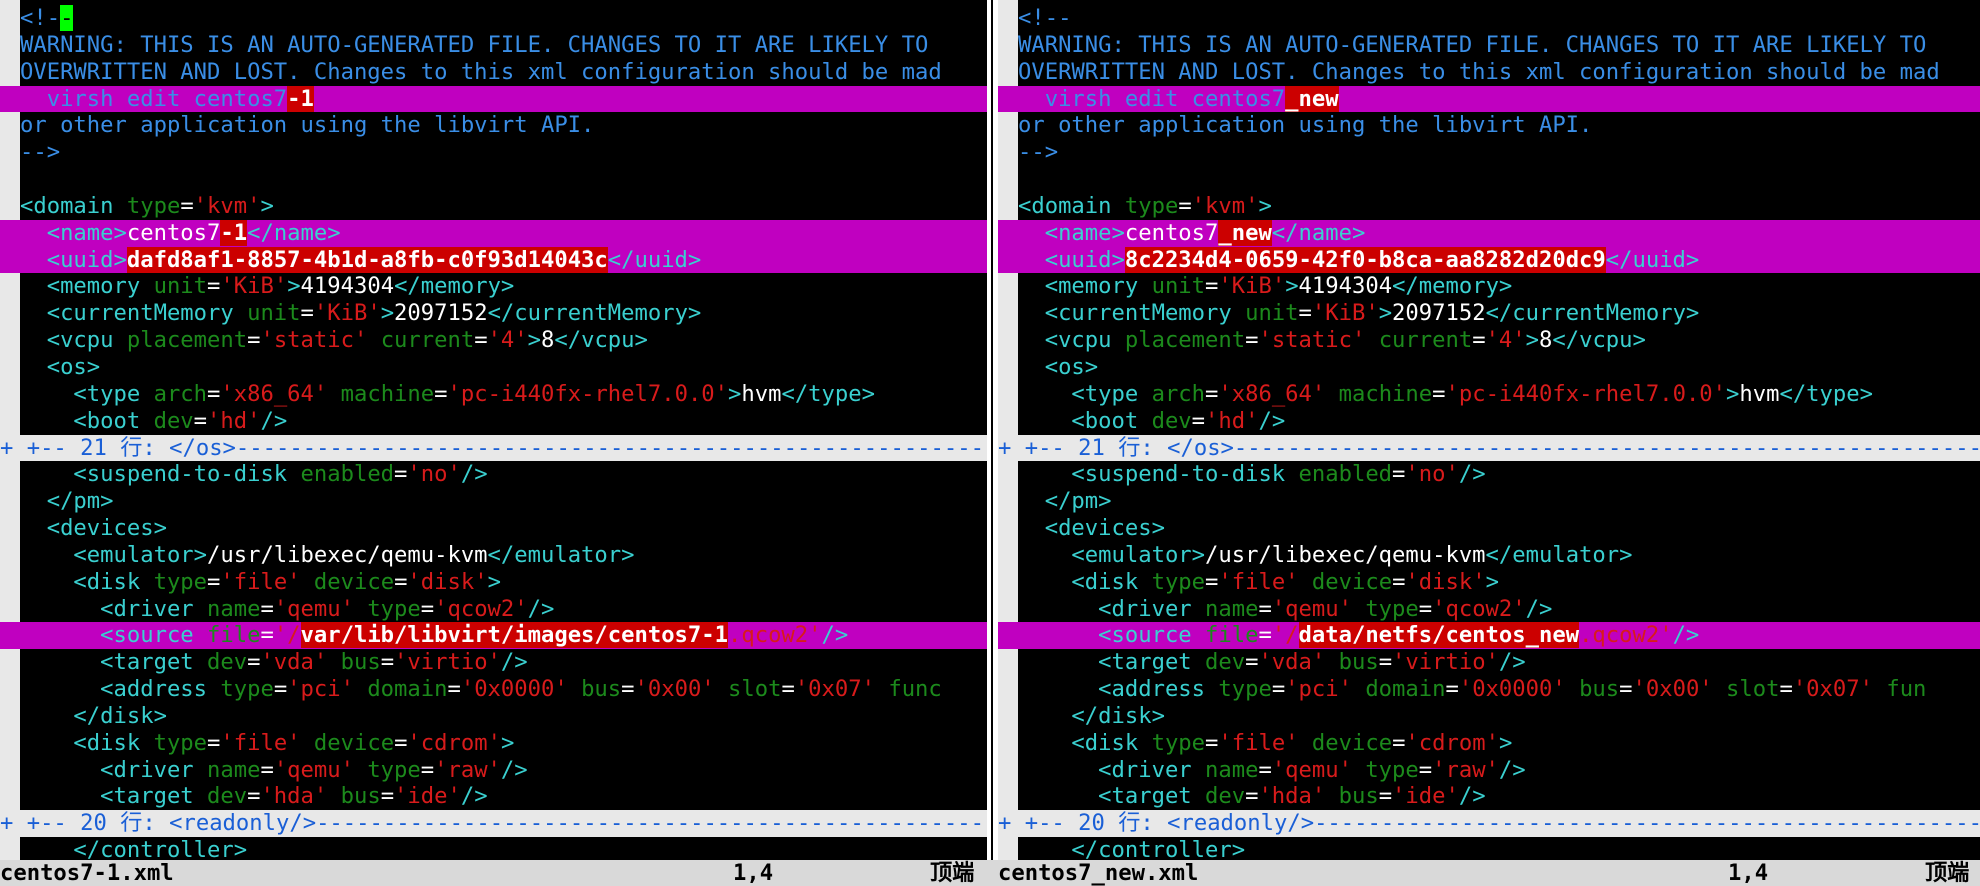 Image resolution: width=1980 pixels, height=886 pixels. I want to click on code-token: 'cdrom', so click(1452, 742).